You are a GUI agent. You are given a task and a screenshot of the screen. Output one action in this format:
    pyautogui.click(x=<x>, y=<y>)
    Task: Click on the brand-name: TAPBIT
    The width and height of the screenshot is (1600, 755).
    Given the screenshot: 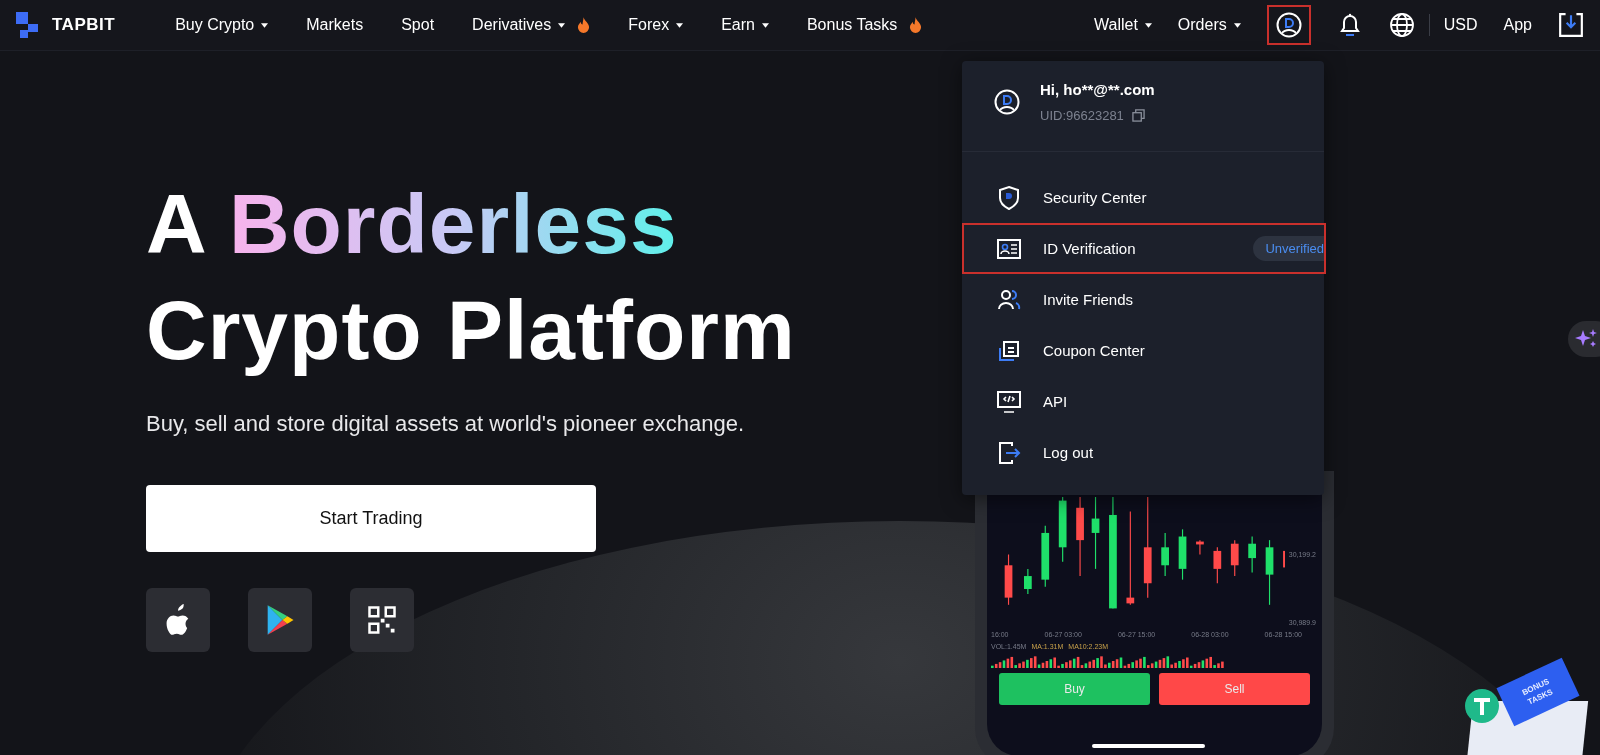 What is the action you would take?
    pyautogui.click(x=84, y=25)
    